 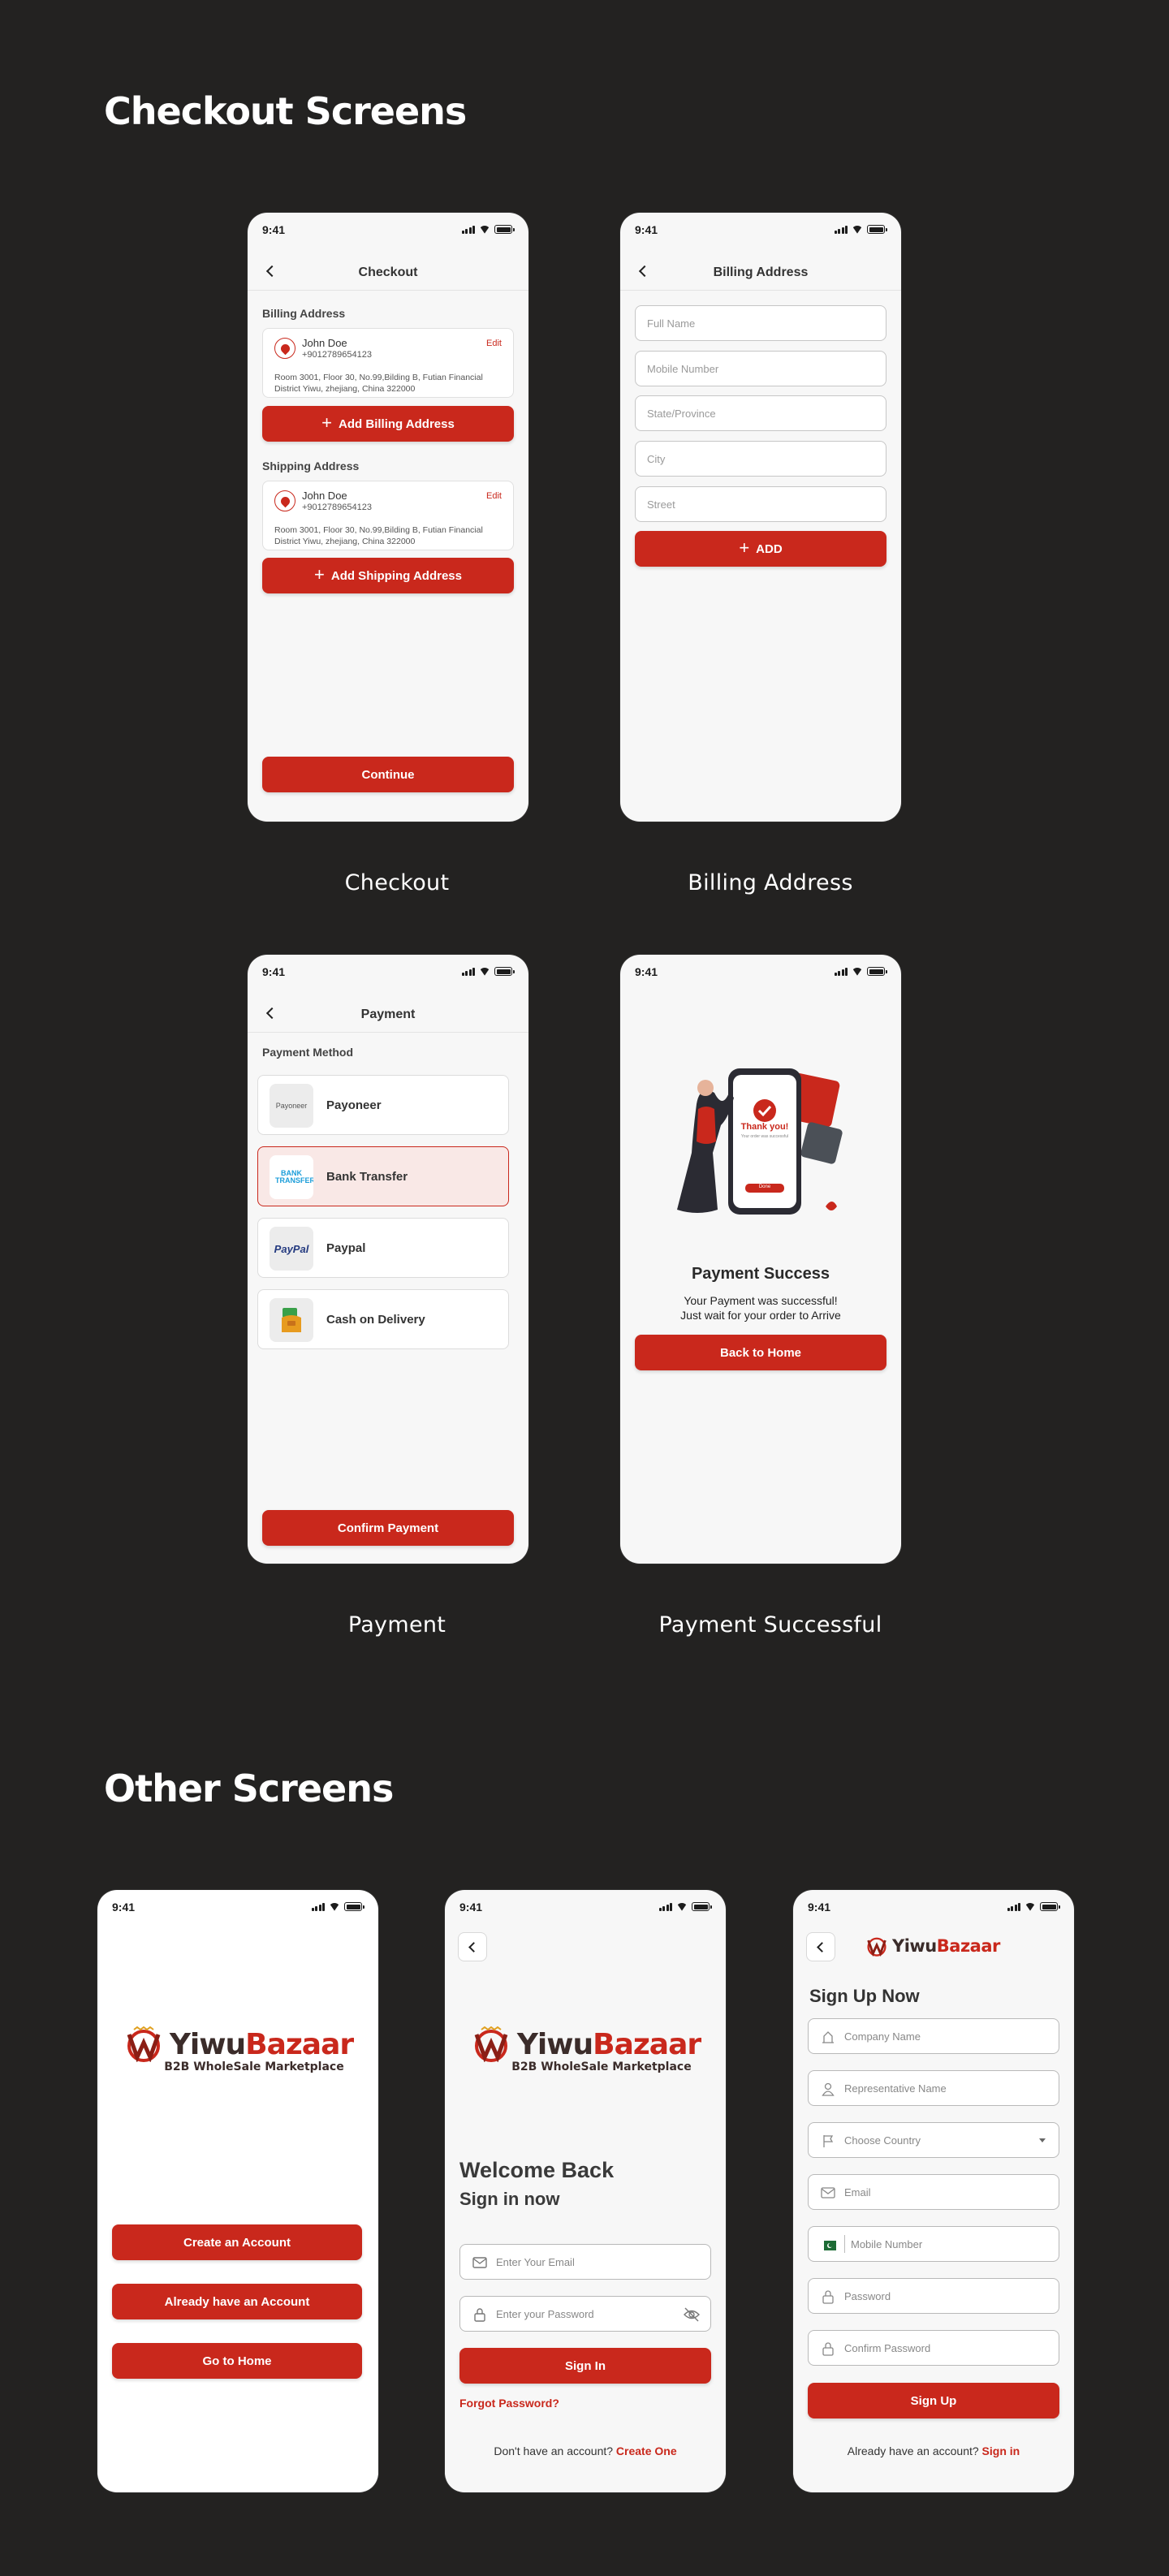 I want to click on brand-tagline: B2B WholeSale Marketplace, so click(x=601, y=2066).